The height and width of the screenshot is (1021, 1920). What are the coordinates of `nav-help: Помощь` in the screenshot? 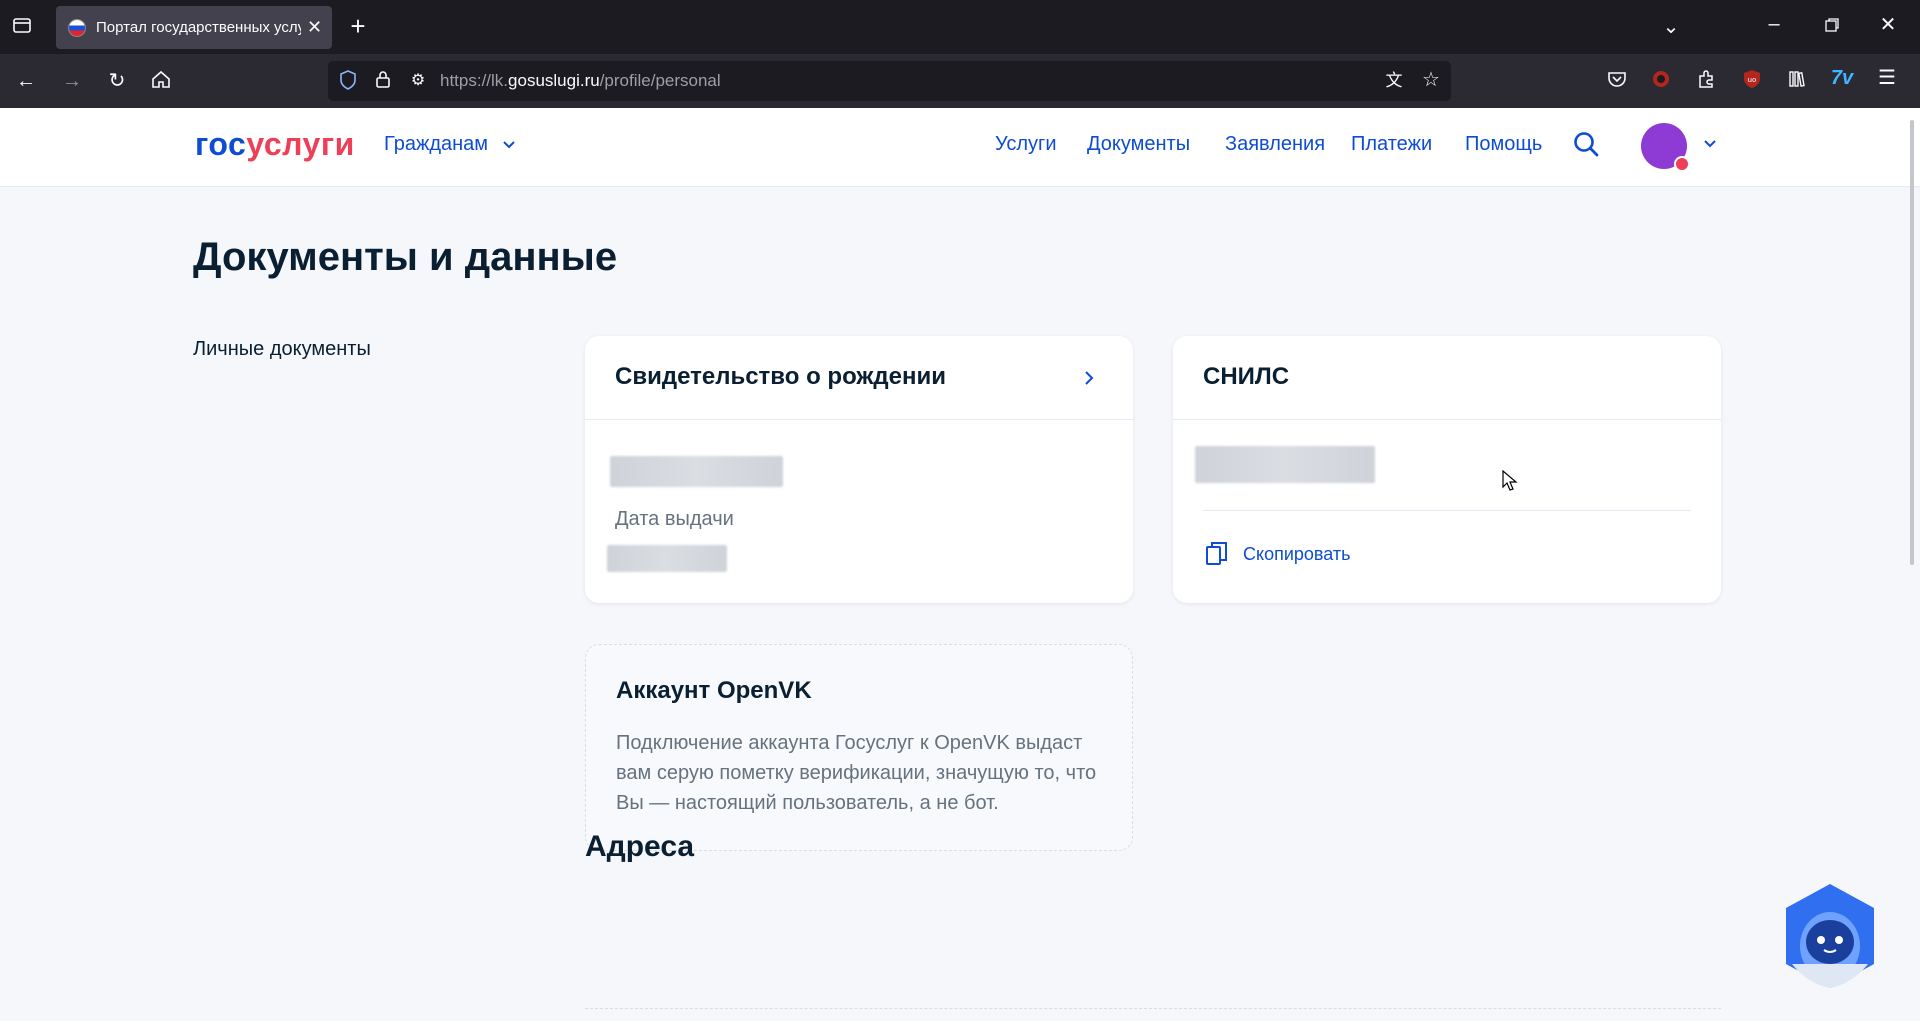 It's located at (1503, 144).